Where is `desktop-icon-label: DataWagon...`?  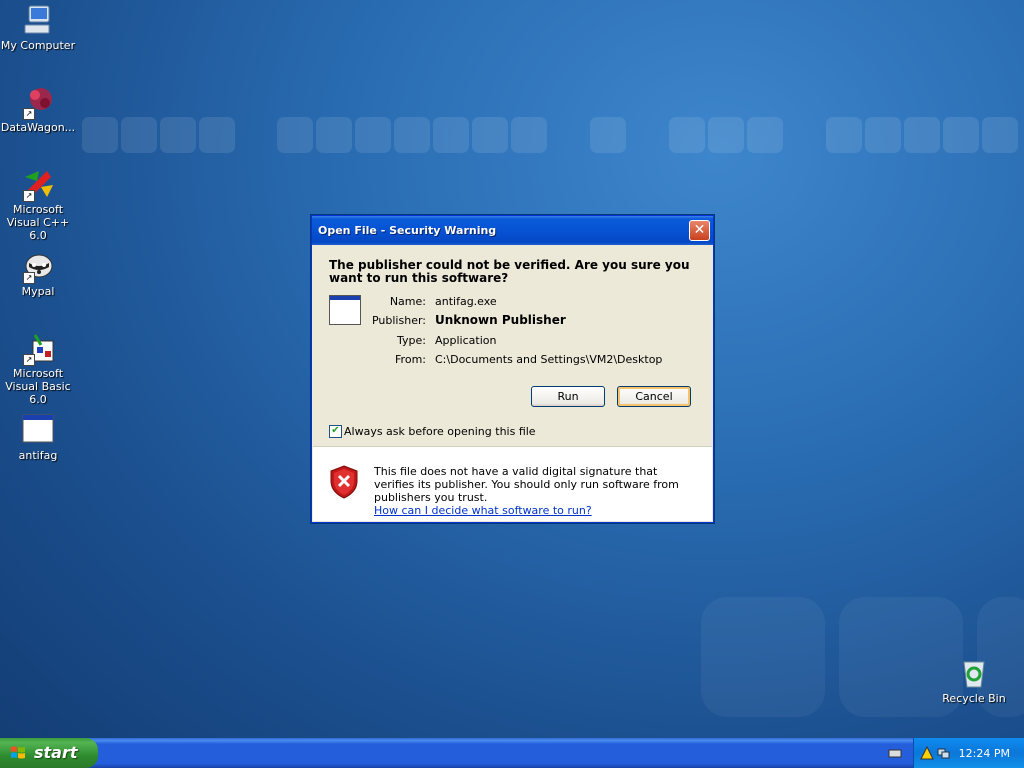 desktop-icon-label: DataWagon... is located at coordinates (38, 127).